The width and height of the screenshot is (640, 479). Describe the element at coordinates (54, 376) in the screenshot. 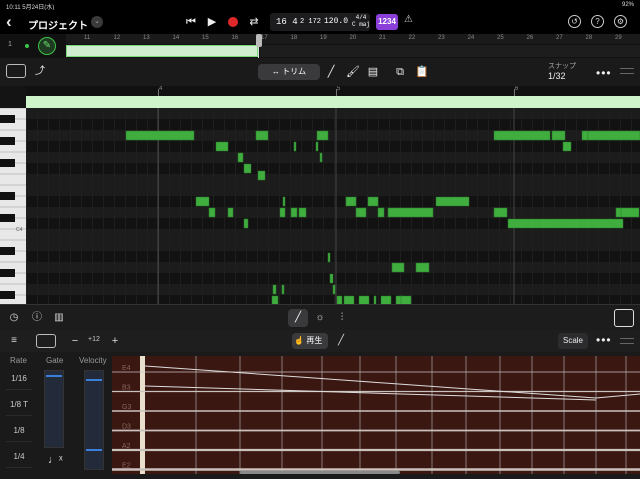

I see `gate-slider-handle` at that location.